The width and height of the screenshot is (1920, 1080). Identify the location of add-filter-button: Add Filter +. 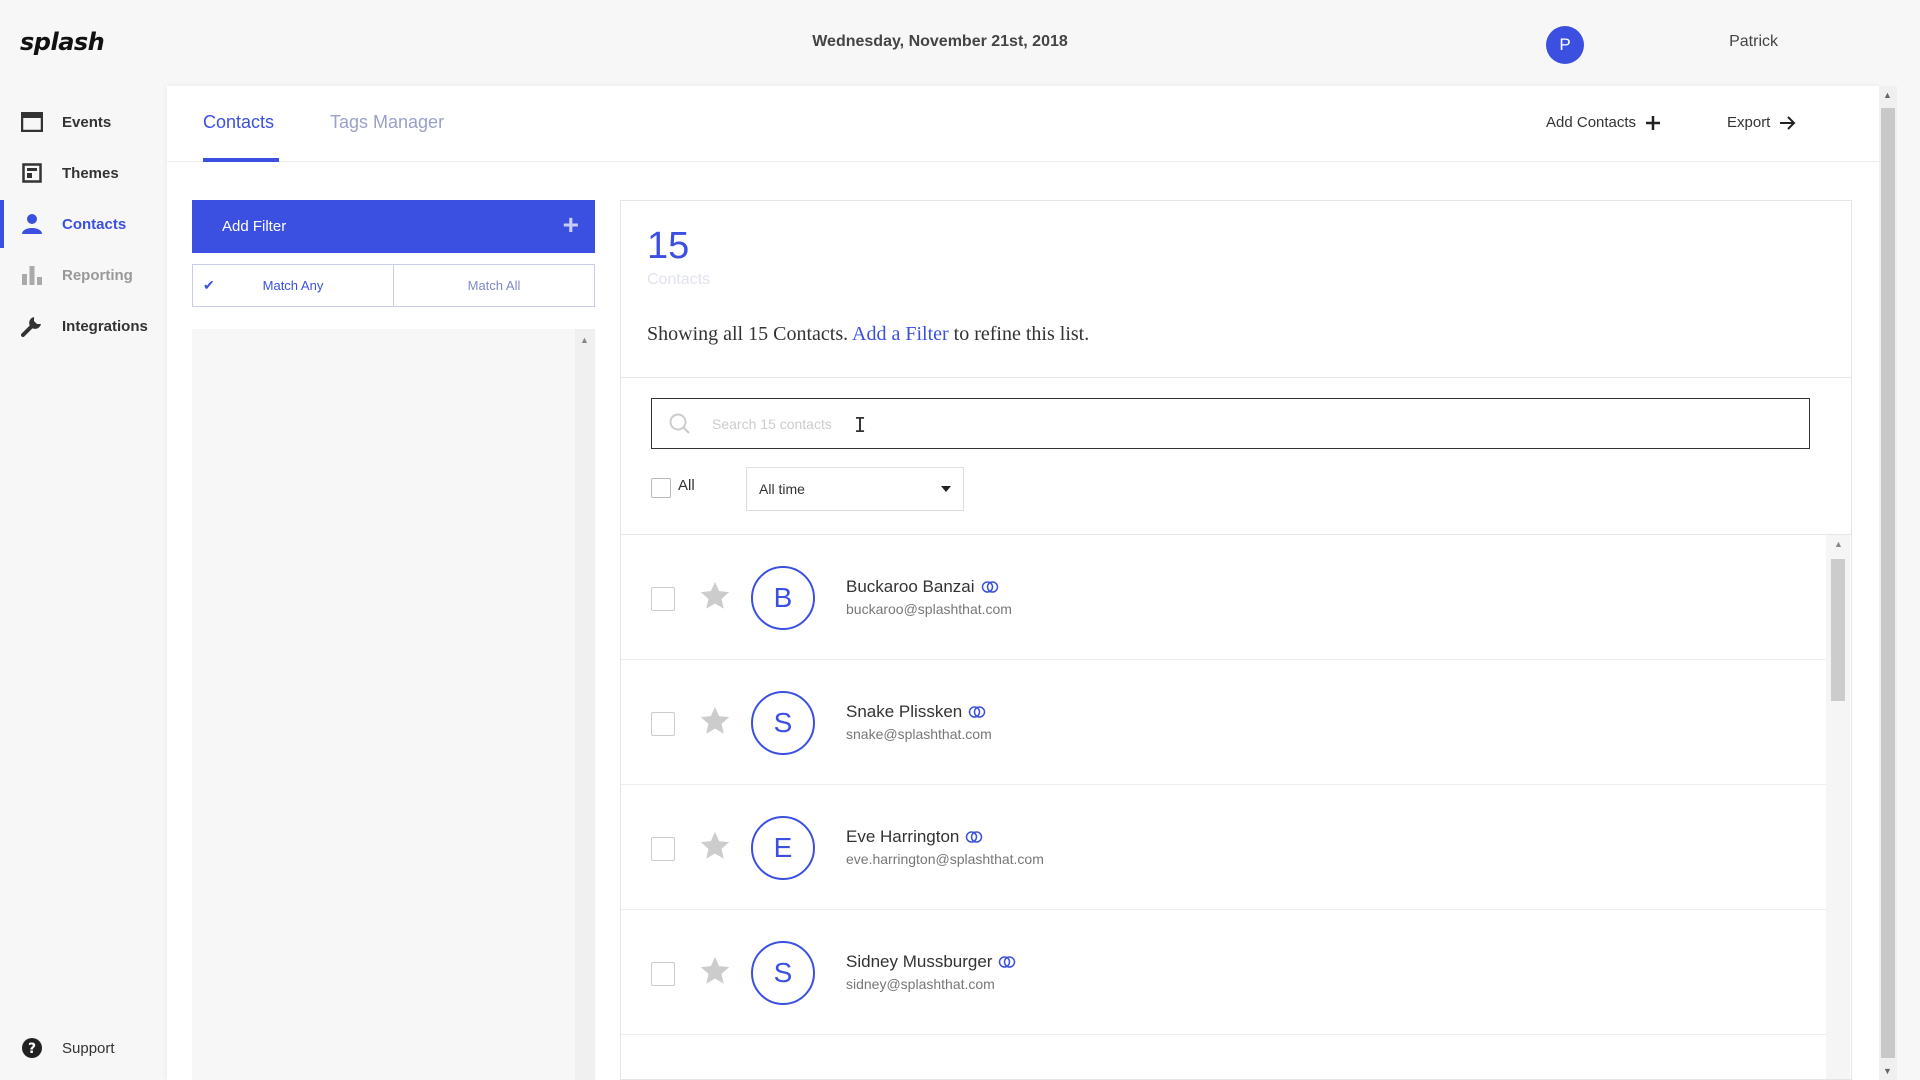
(393, 226).